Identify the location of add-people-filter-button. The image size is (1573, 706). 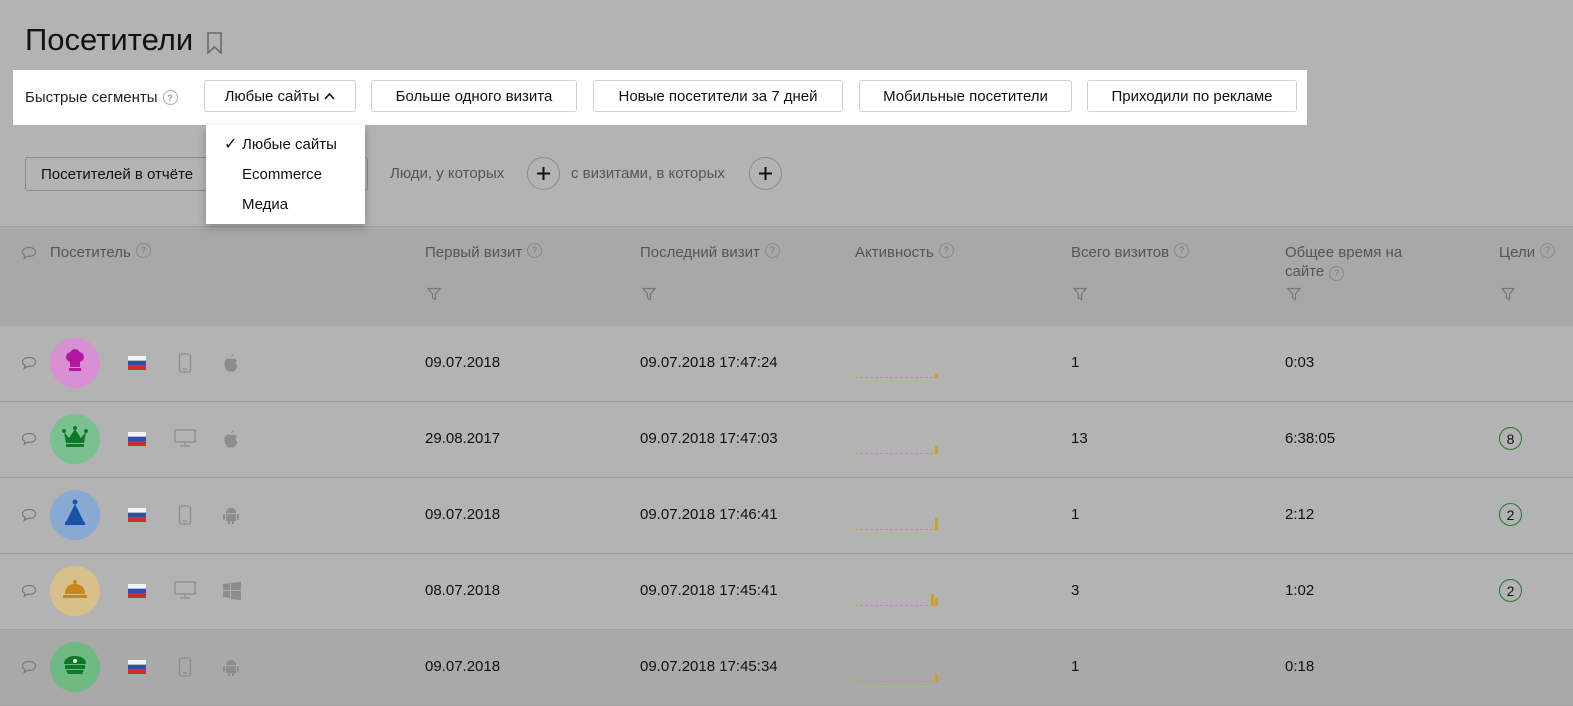
(543, 173).